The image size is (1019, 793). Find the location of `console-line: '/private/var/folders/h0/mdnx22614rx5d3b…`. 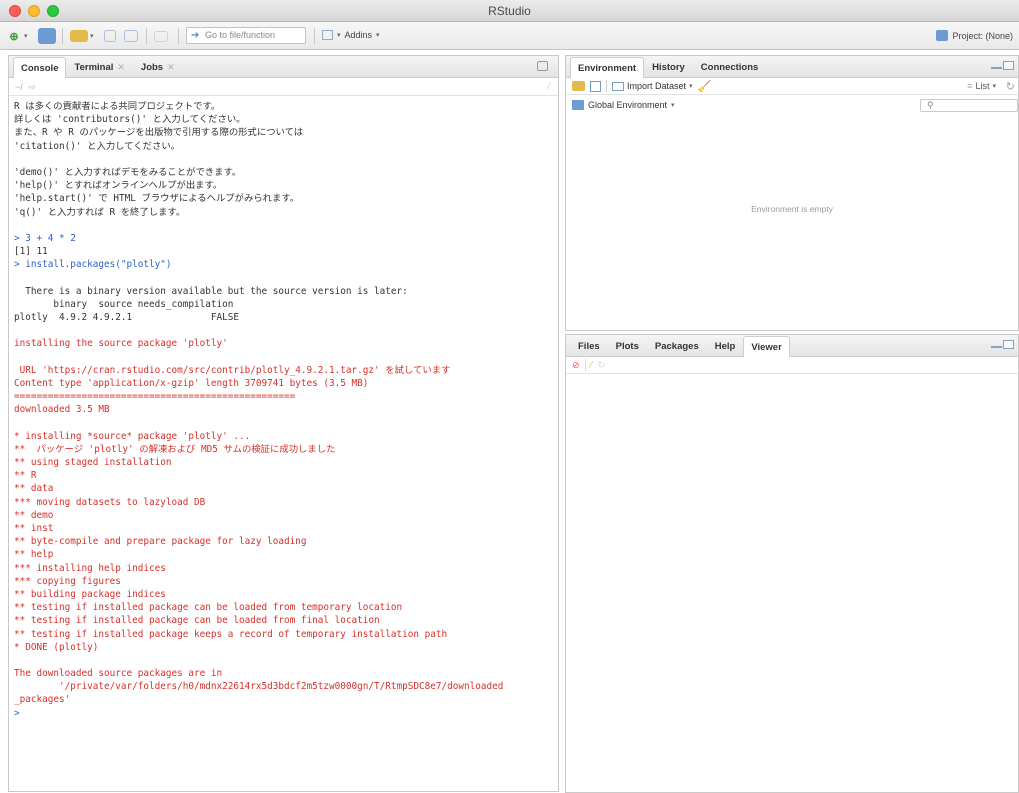

console-line: '/private/var/folders/h0/mdnx22614rx5d3b… is located at coordinates (259, 687).